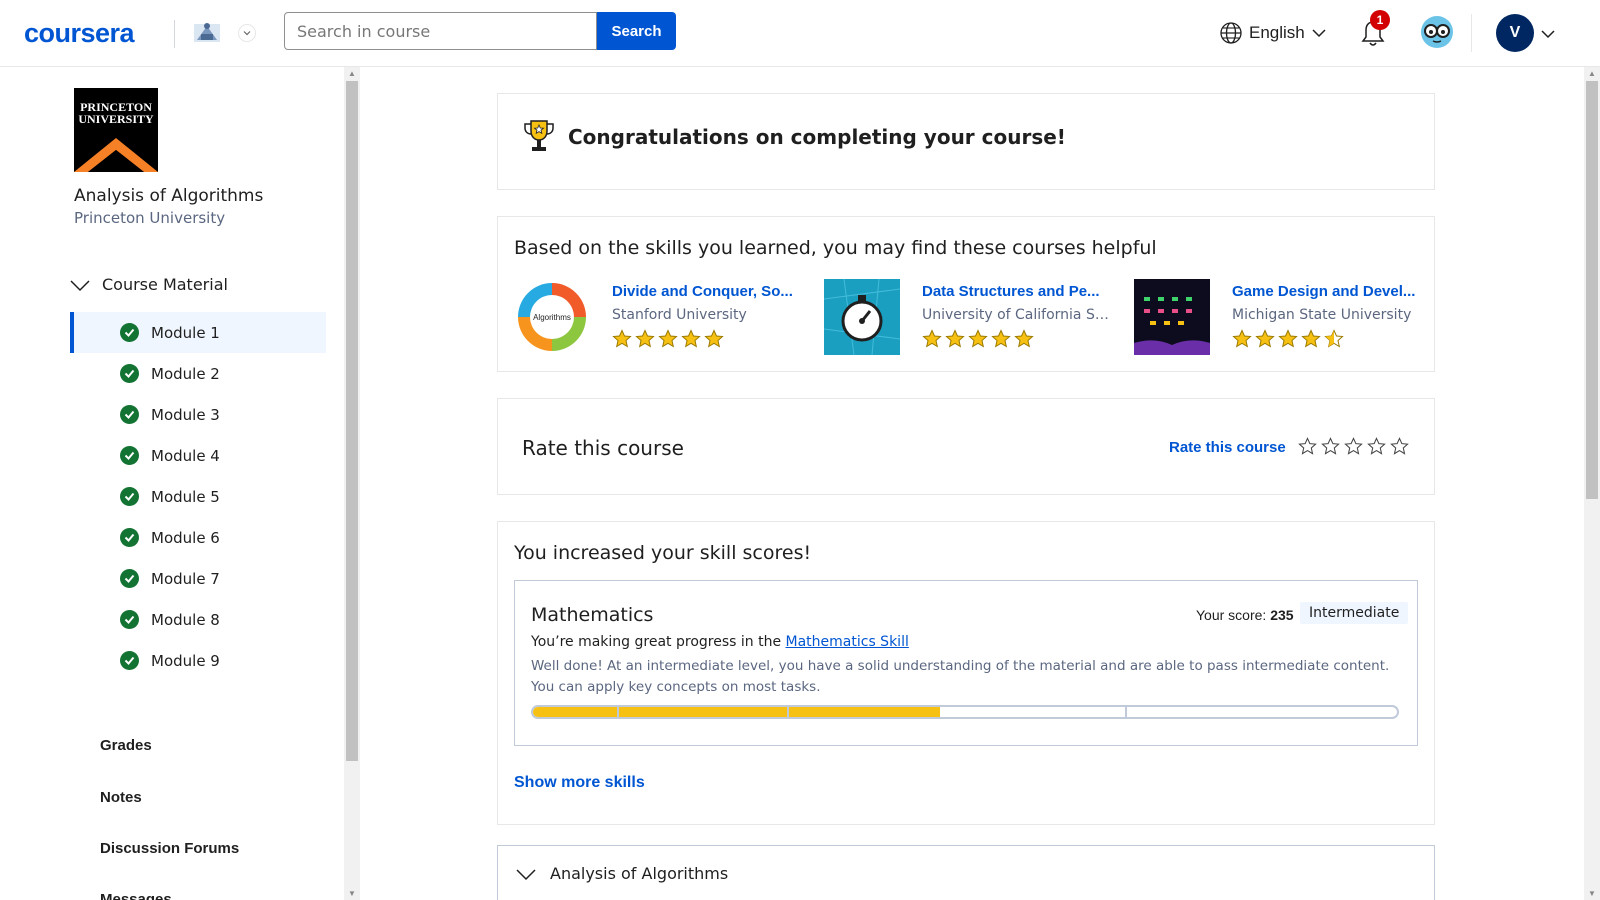  Describe the element at coordinates (965, 712) in the screenshot. I see `skill-progress-bar` at that location.